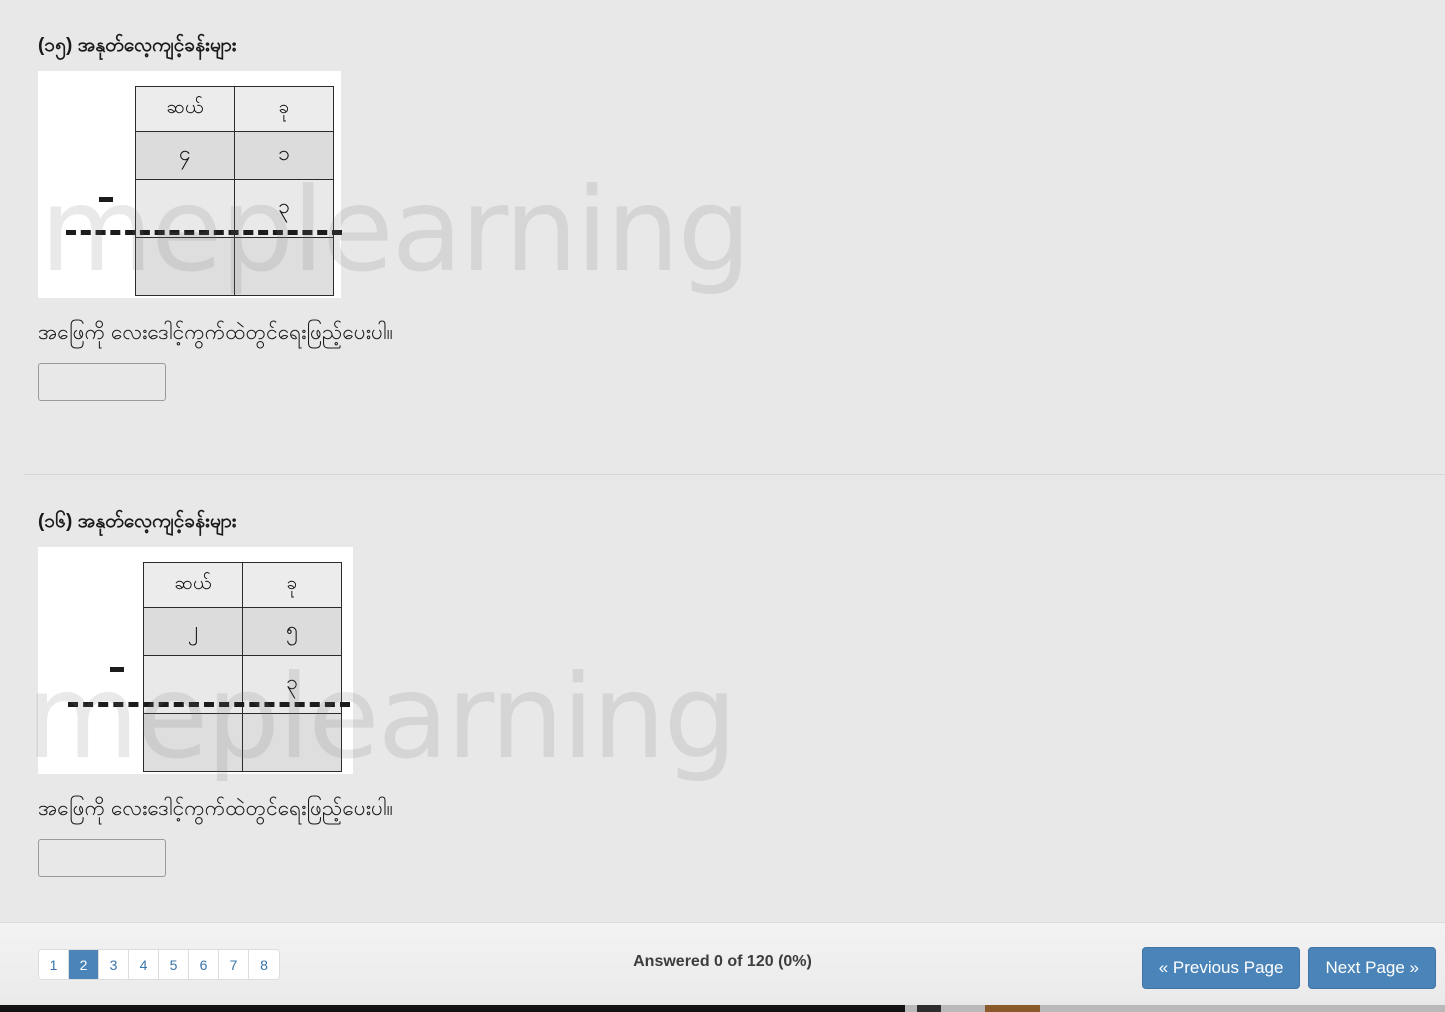 The height and width of the screenshot is (1012, 1445). I want to click on question-title-16: (၁၆) အနုတ်လေ့ကျင့်ခန်းများ, so click(137, 521).